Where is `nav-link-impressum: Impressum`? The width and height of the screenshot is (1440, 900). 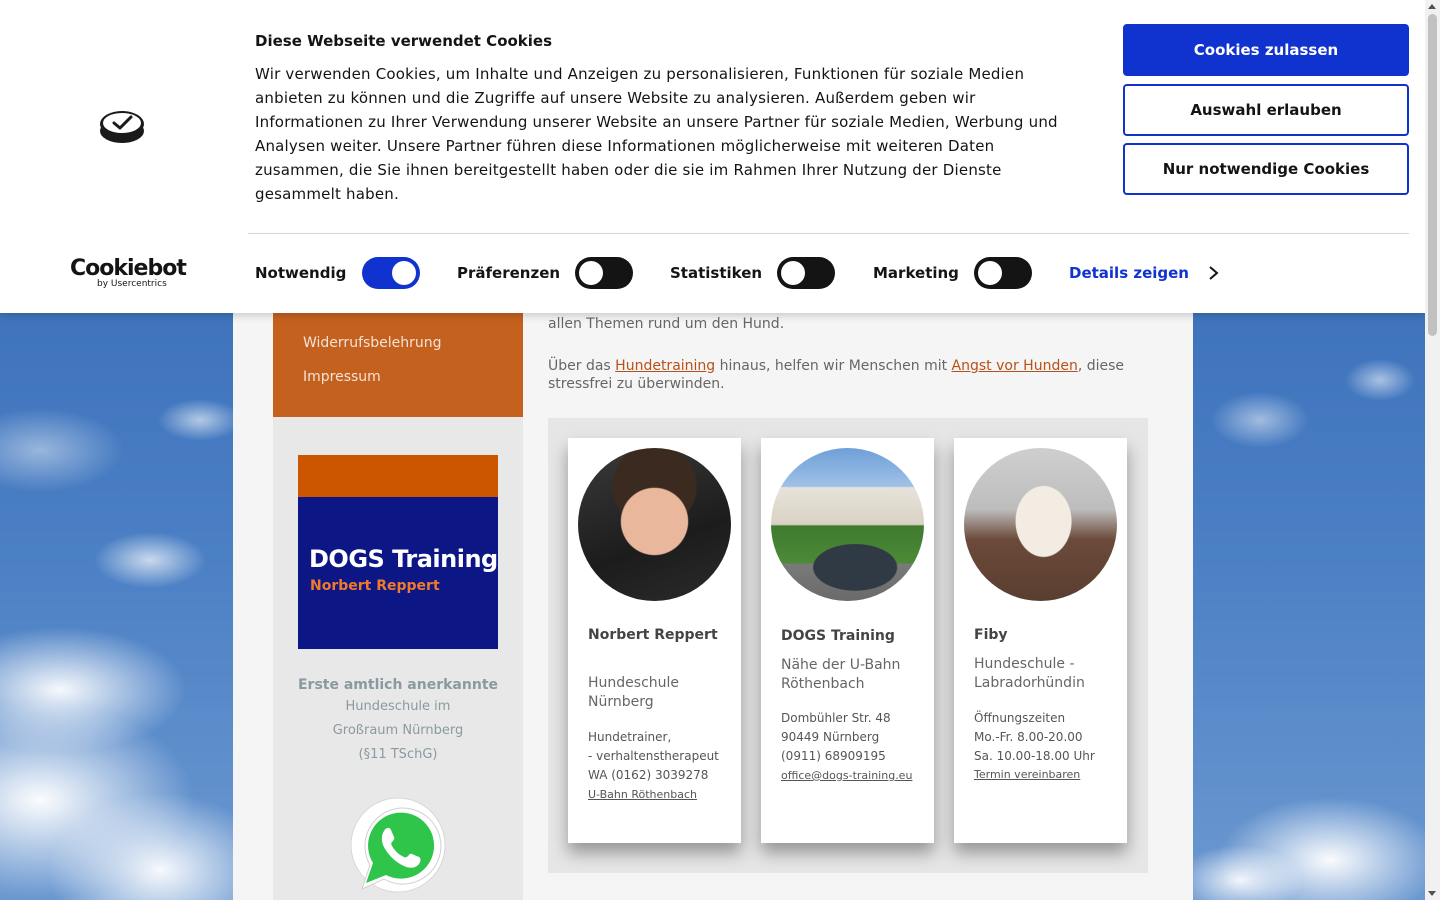
nav-link-impressum: Impressum is located at coordinates (342, 377).